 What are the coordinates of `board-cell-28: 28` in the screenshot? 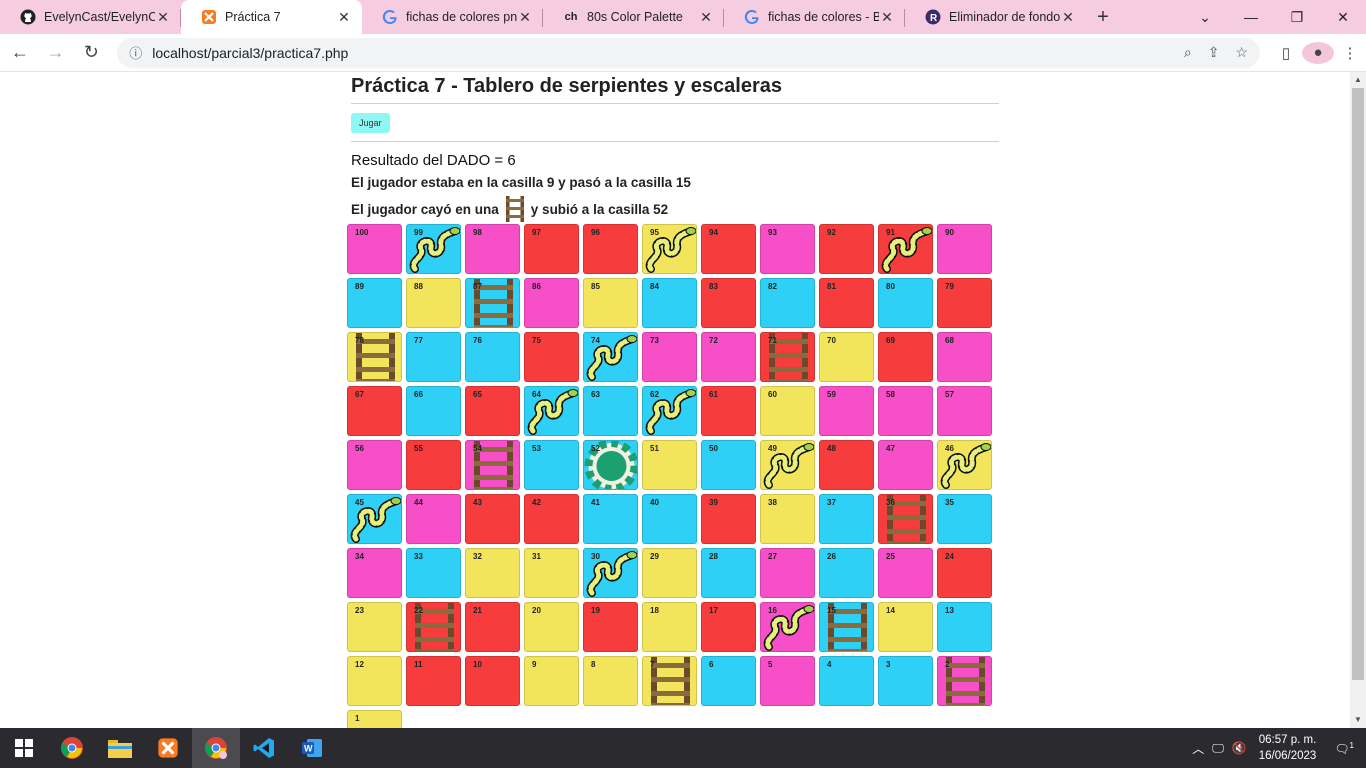 It's located at (728, 573).